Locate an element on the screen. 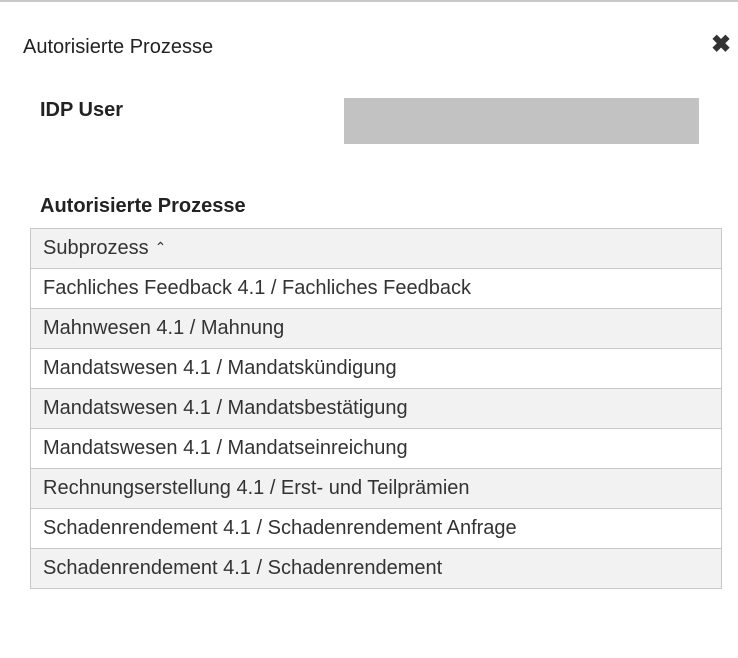  table-cell: Mandatswesen 4.1 / Mandatseinreichung is located at coordinates (376, 448).